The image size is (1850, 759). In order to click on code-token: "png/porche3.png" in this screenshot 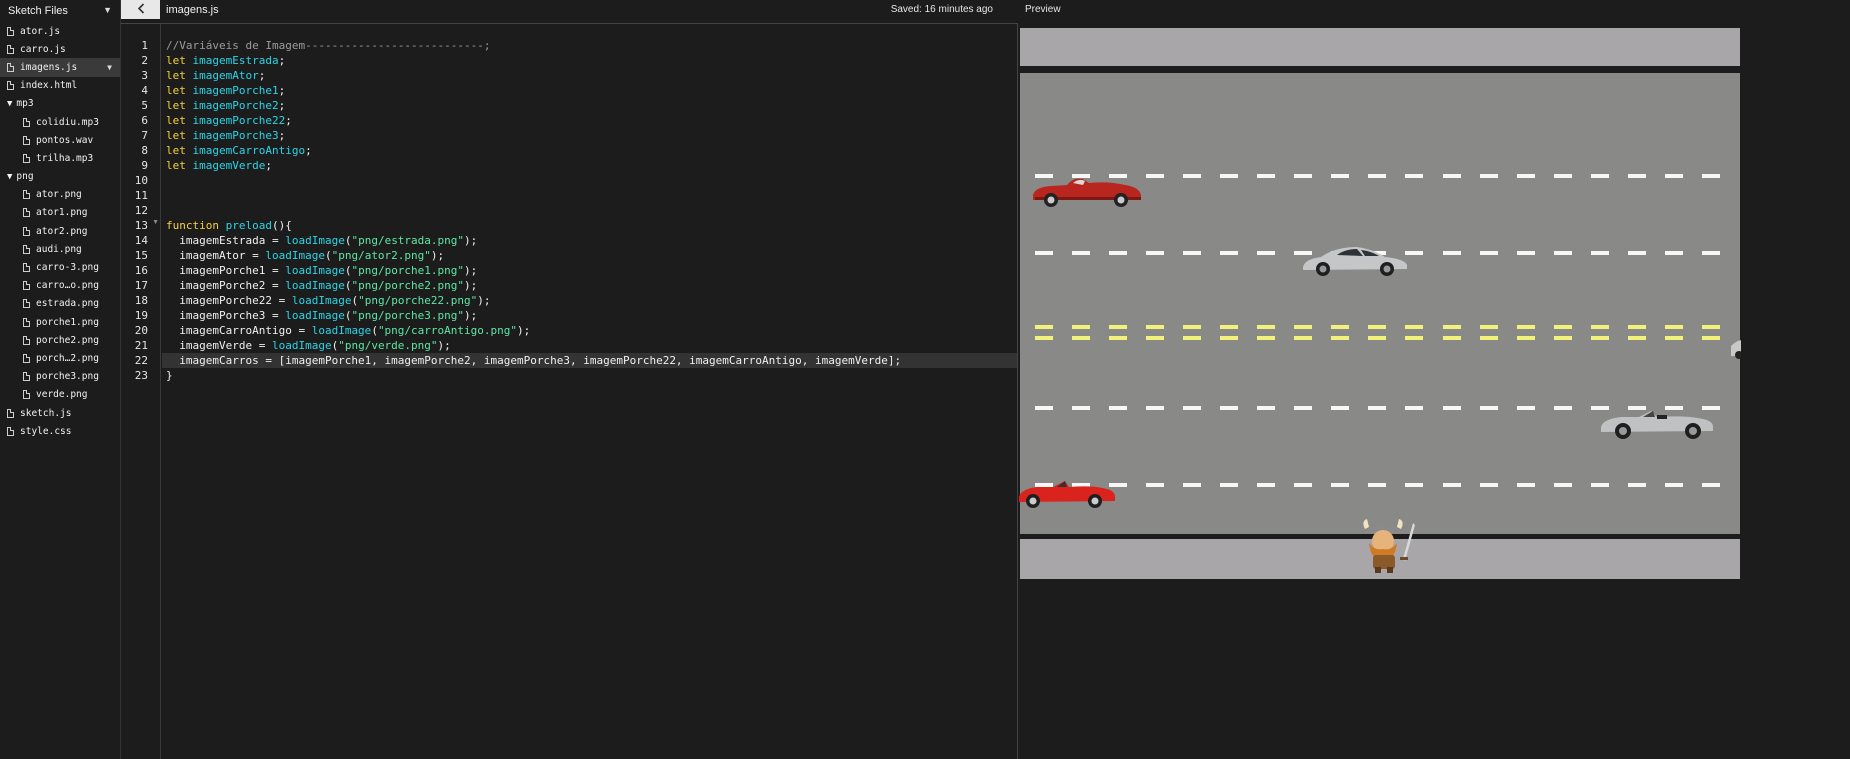, I will do `click(408, 315)`.